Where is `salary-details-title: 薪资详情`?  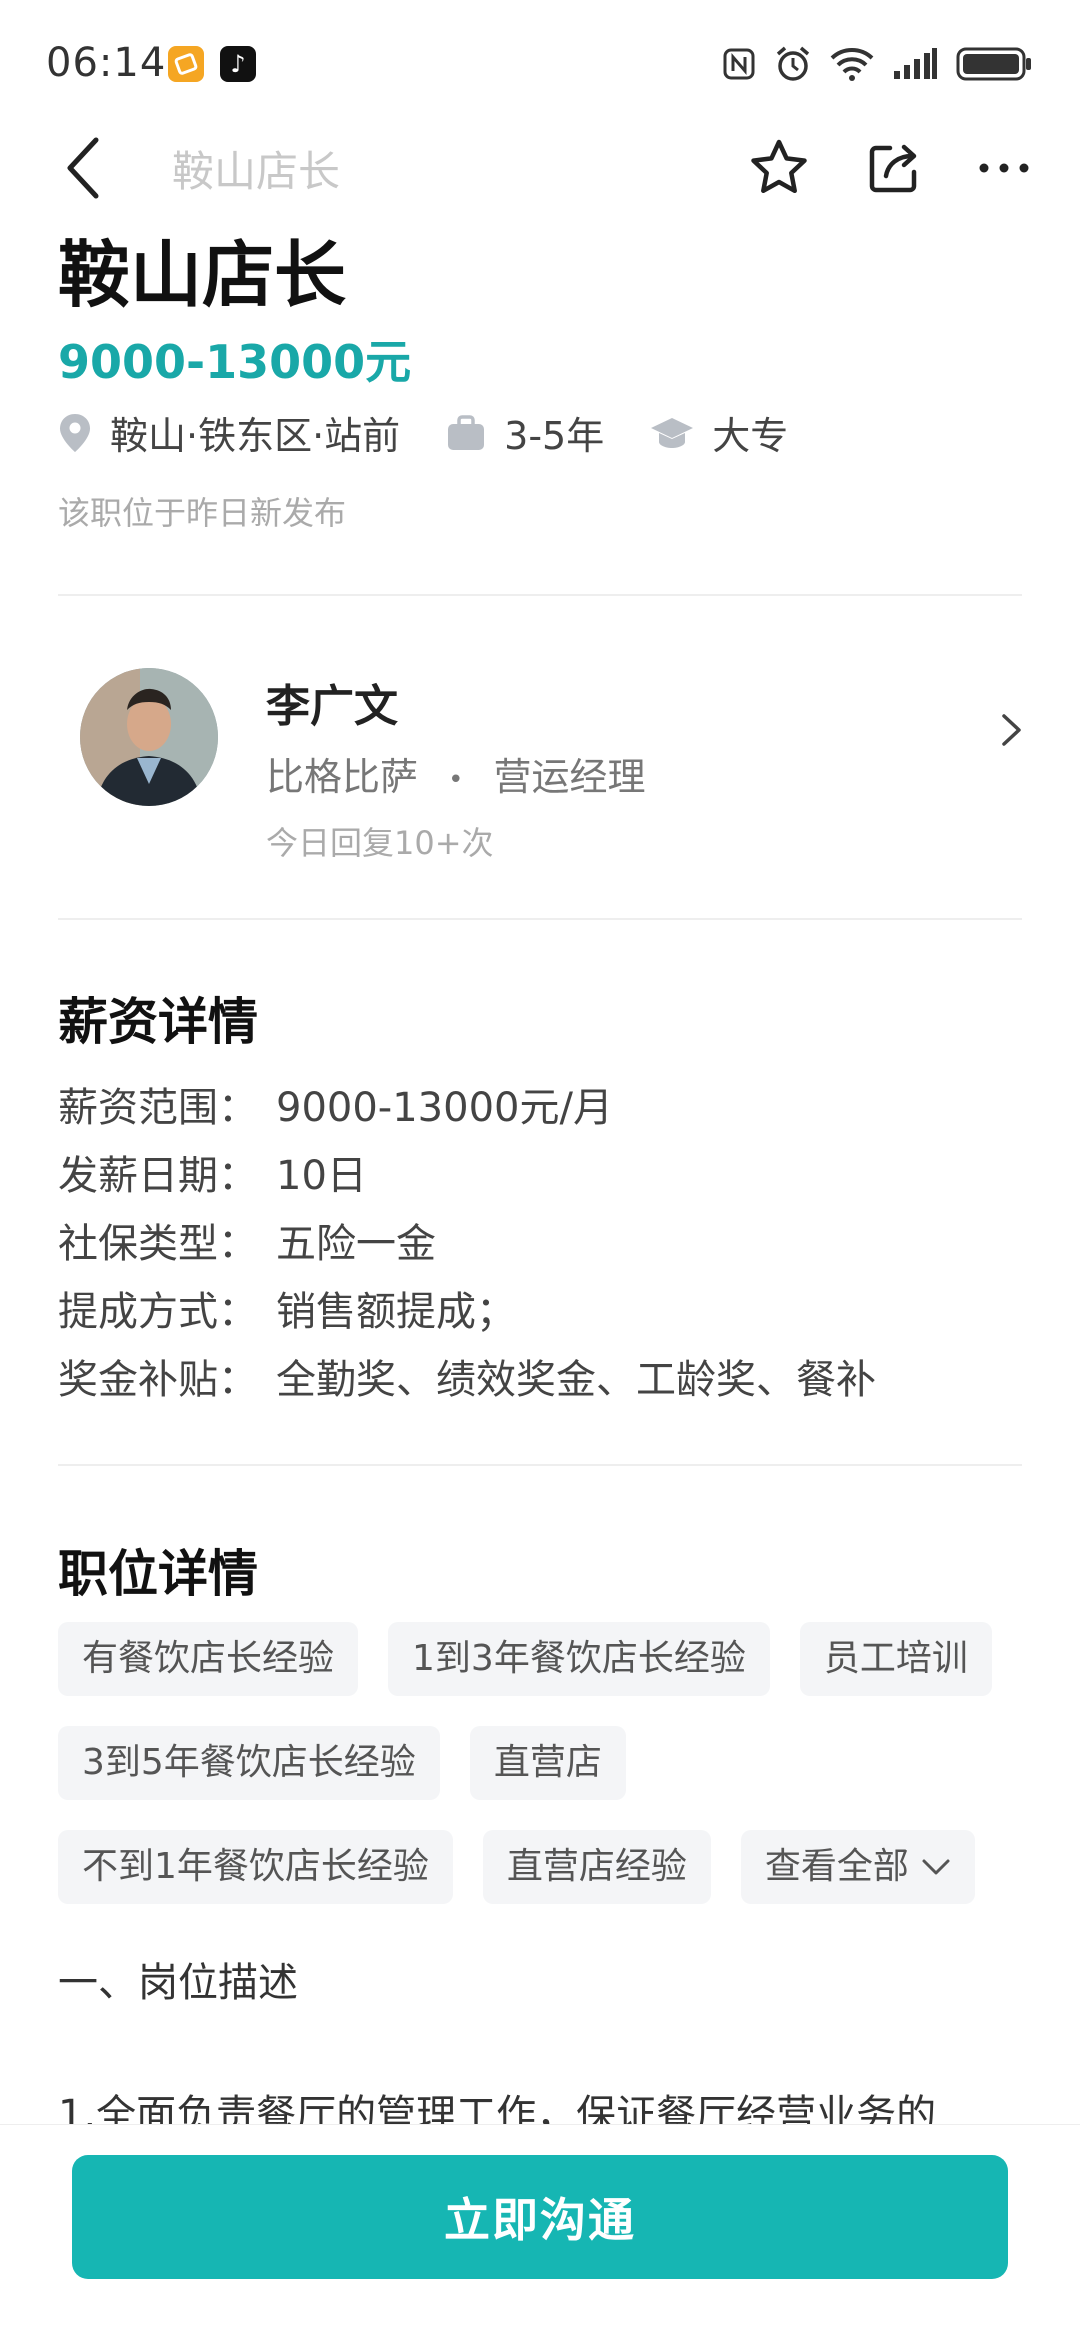 salary-details-title: 薪资详情 is located at coordinates (158, 1022).